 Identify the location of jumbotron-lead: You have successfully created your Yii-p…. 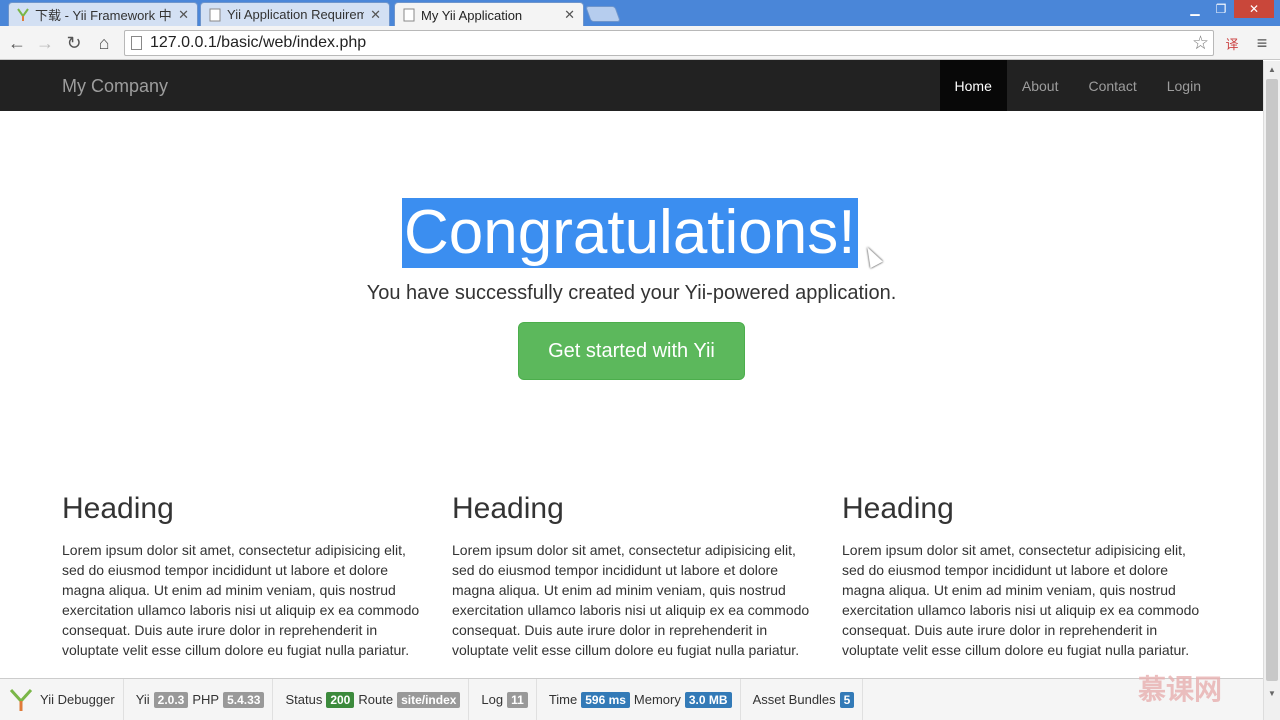
(631, 293).